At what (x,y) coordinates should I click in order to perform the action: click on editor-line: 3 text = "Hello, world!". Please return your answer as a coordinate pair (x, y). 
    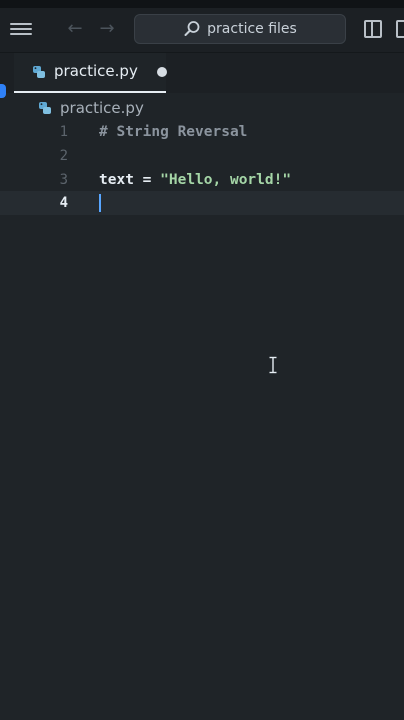
    Looking at the image, I should click on (202, 180).